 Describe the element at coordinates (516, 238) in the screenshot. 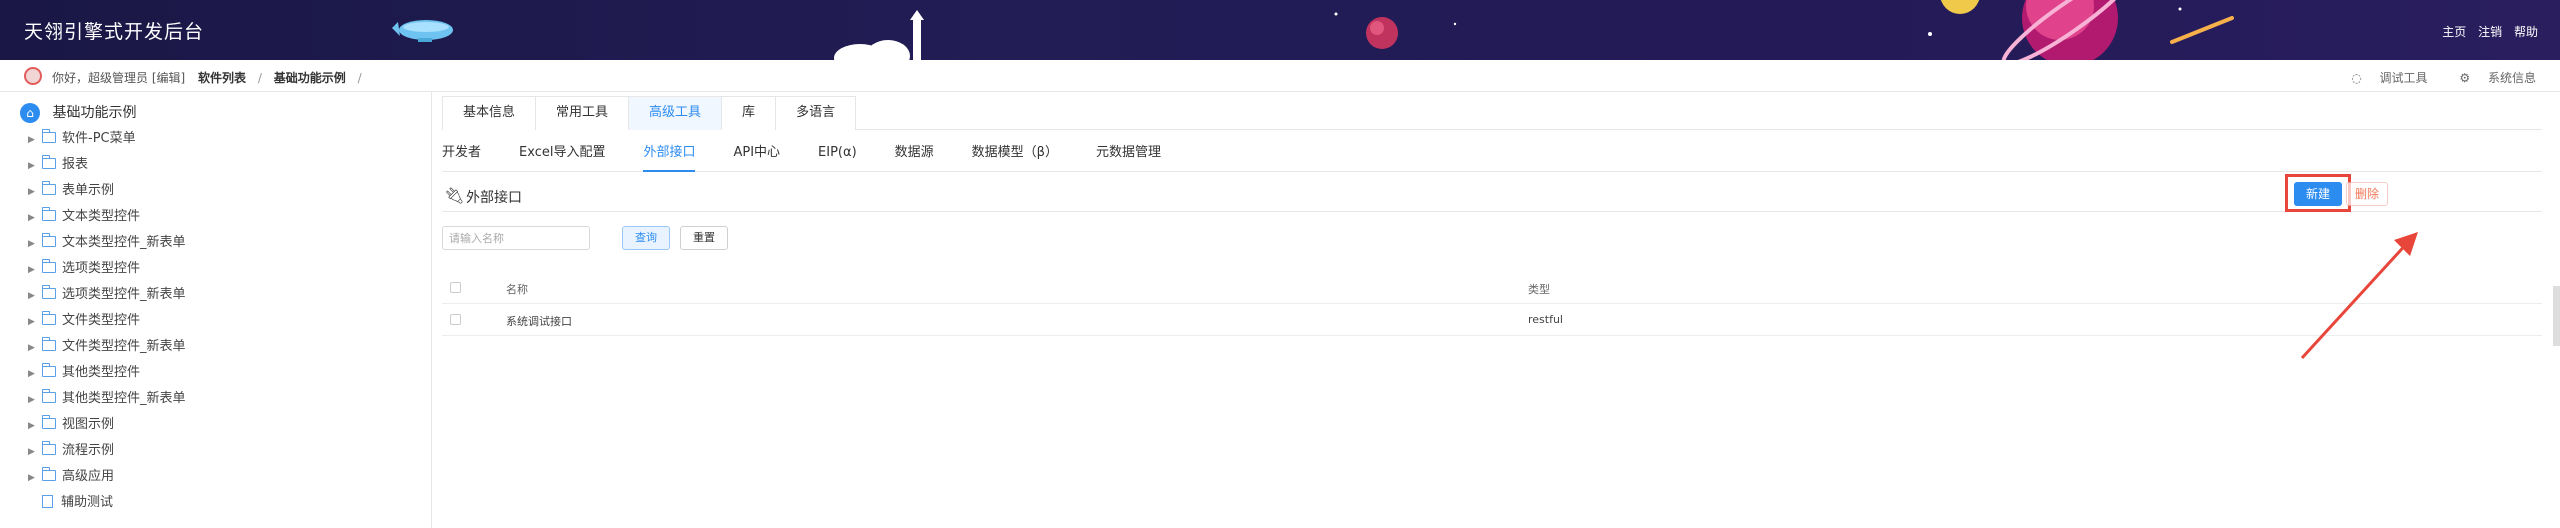

I see `search-input` at that location.